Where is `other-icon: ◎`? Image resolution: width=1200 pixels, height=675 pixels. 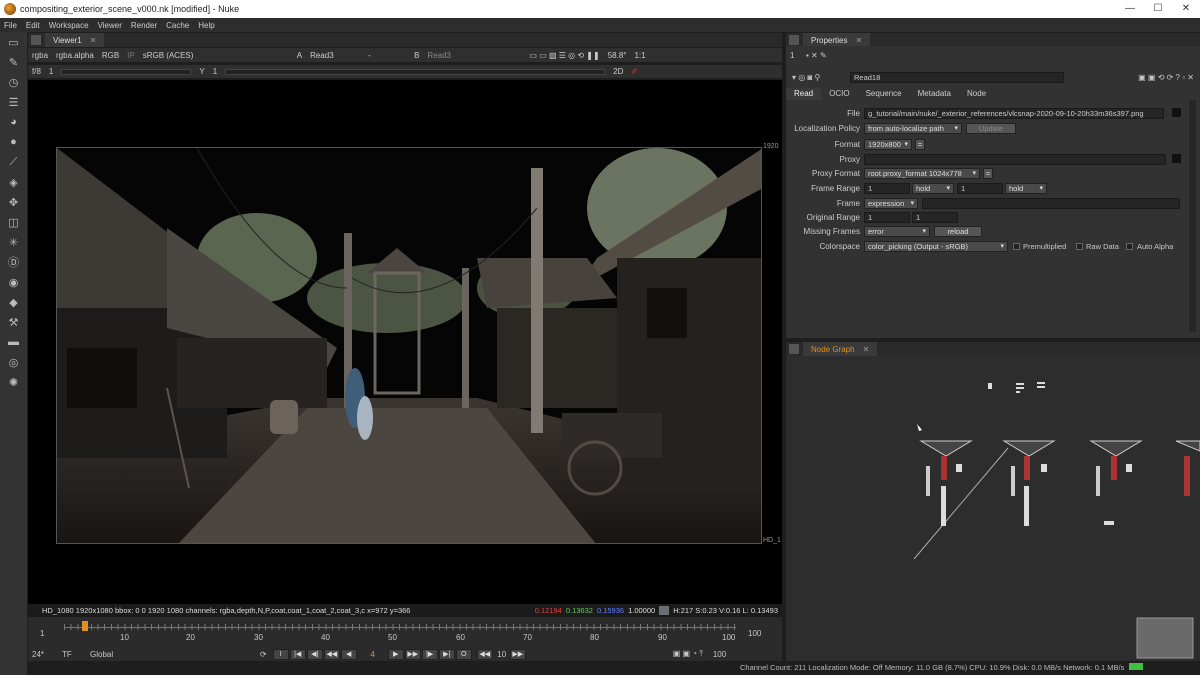
other-icon: ◎ is located at coordinates (13, 362).